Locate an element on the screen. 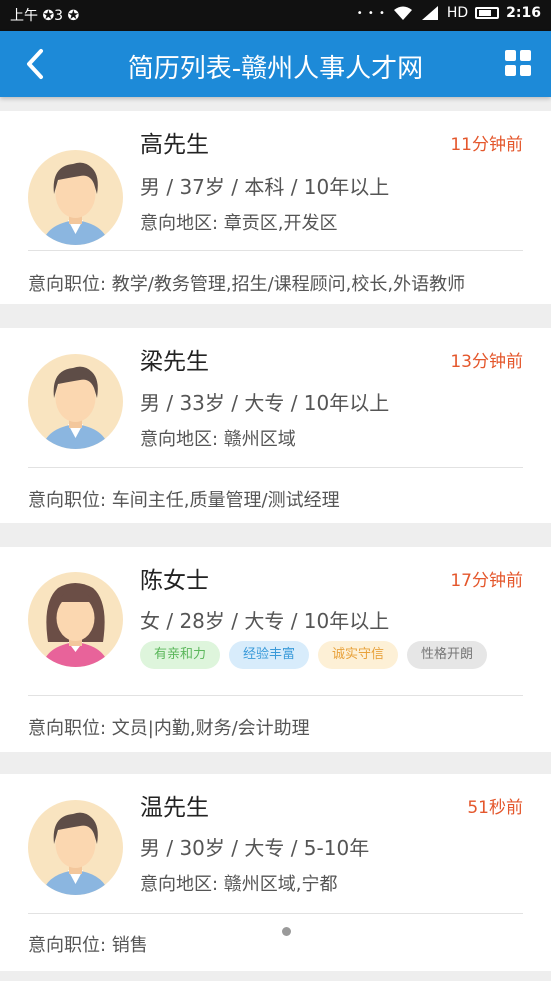 The image size is (551, 981). preferred-job: 意向职位: 文员|内勤,财务/会计助理 is located at coordinates (169, 728).